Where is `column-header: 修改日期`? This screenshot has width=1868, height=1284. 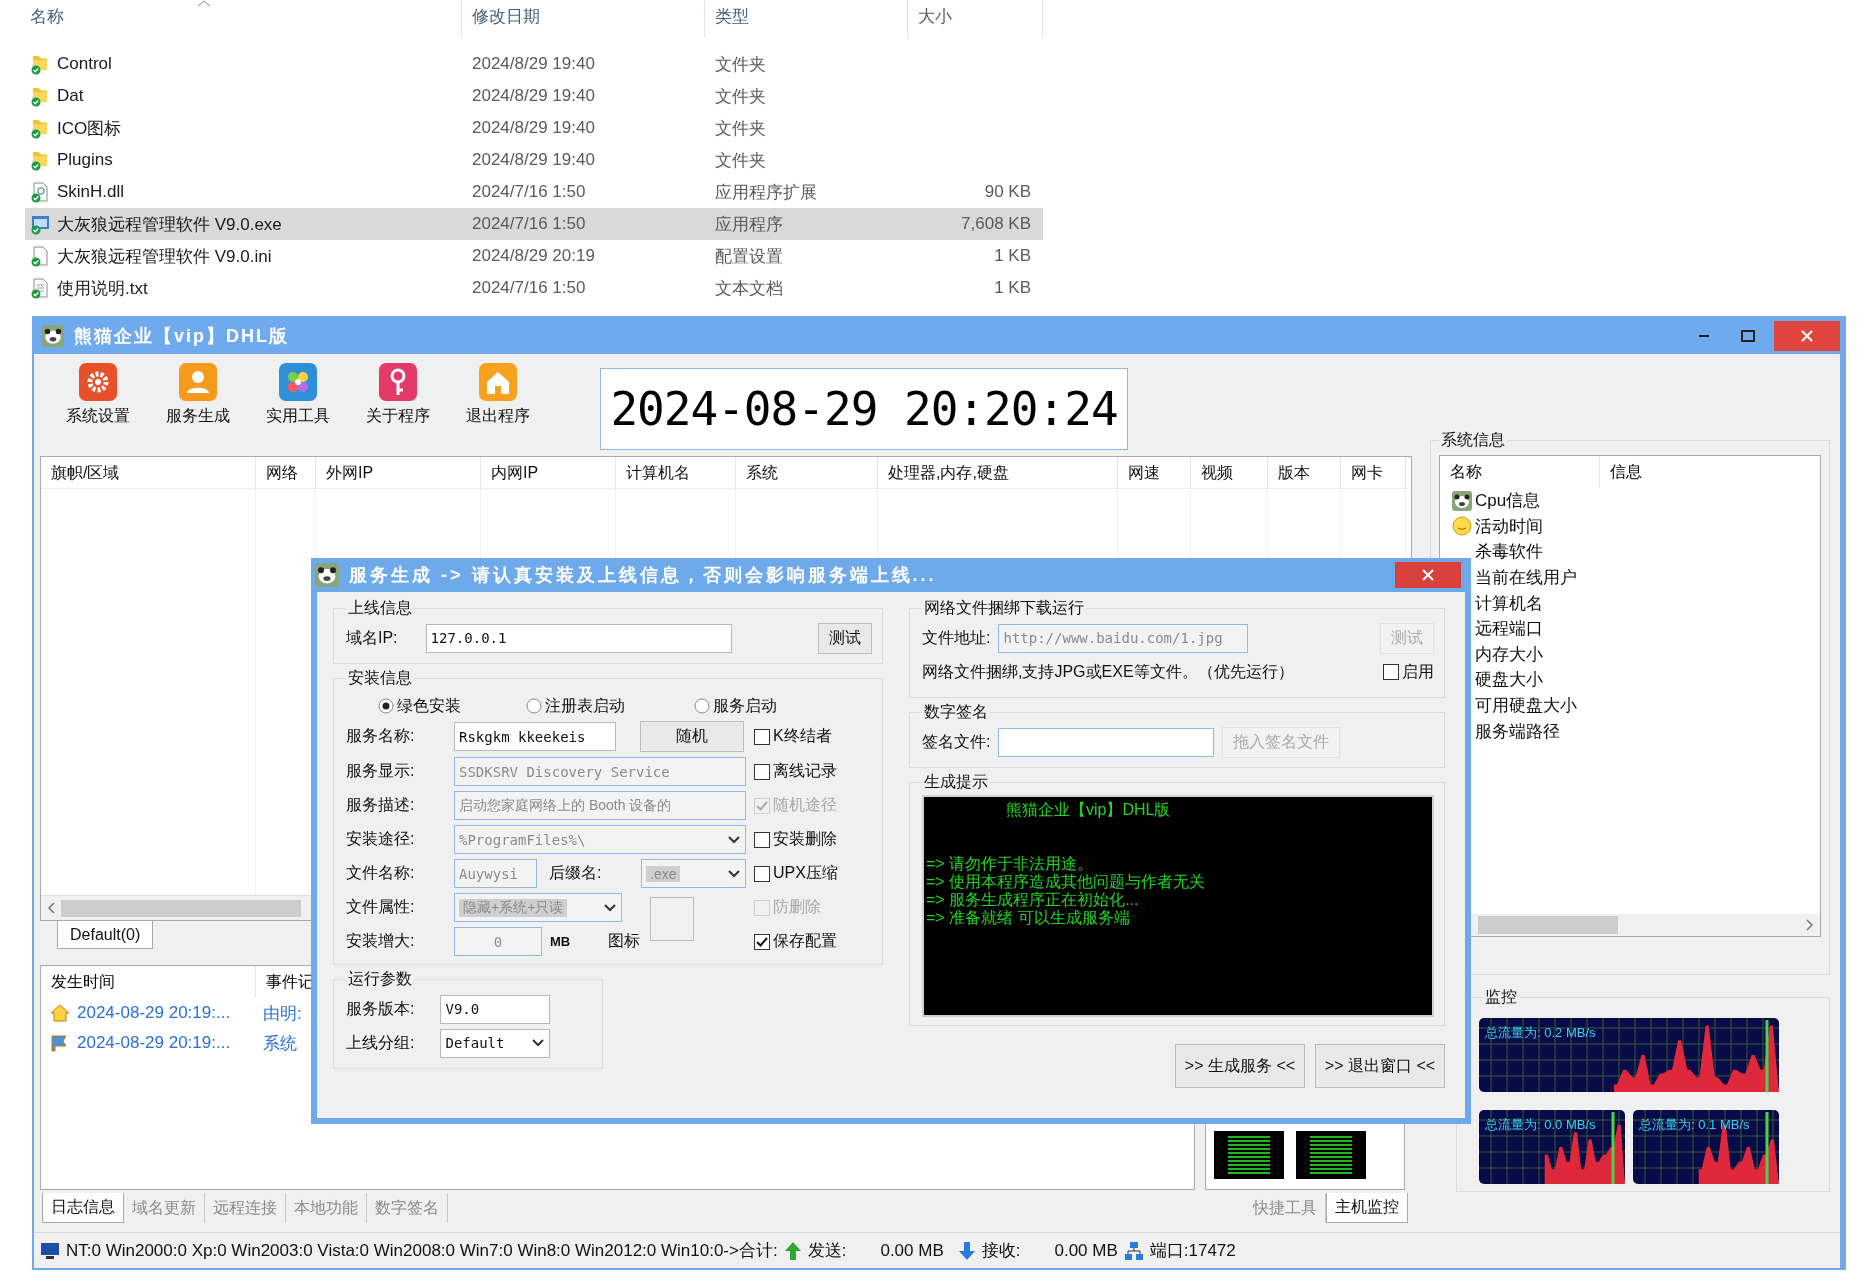 column-header: 修改日期 is located at coordinates (506, 16).